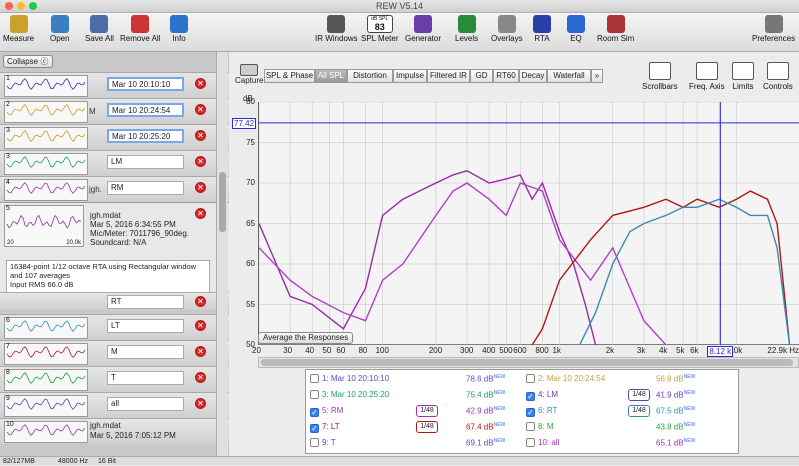  I want to click on limits-button: Limits, so click(743, 76).